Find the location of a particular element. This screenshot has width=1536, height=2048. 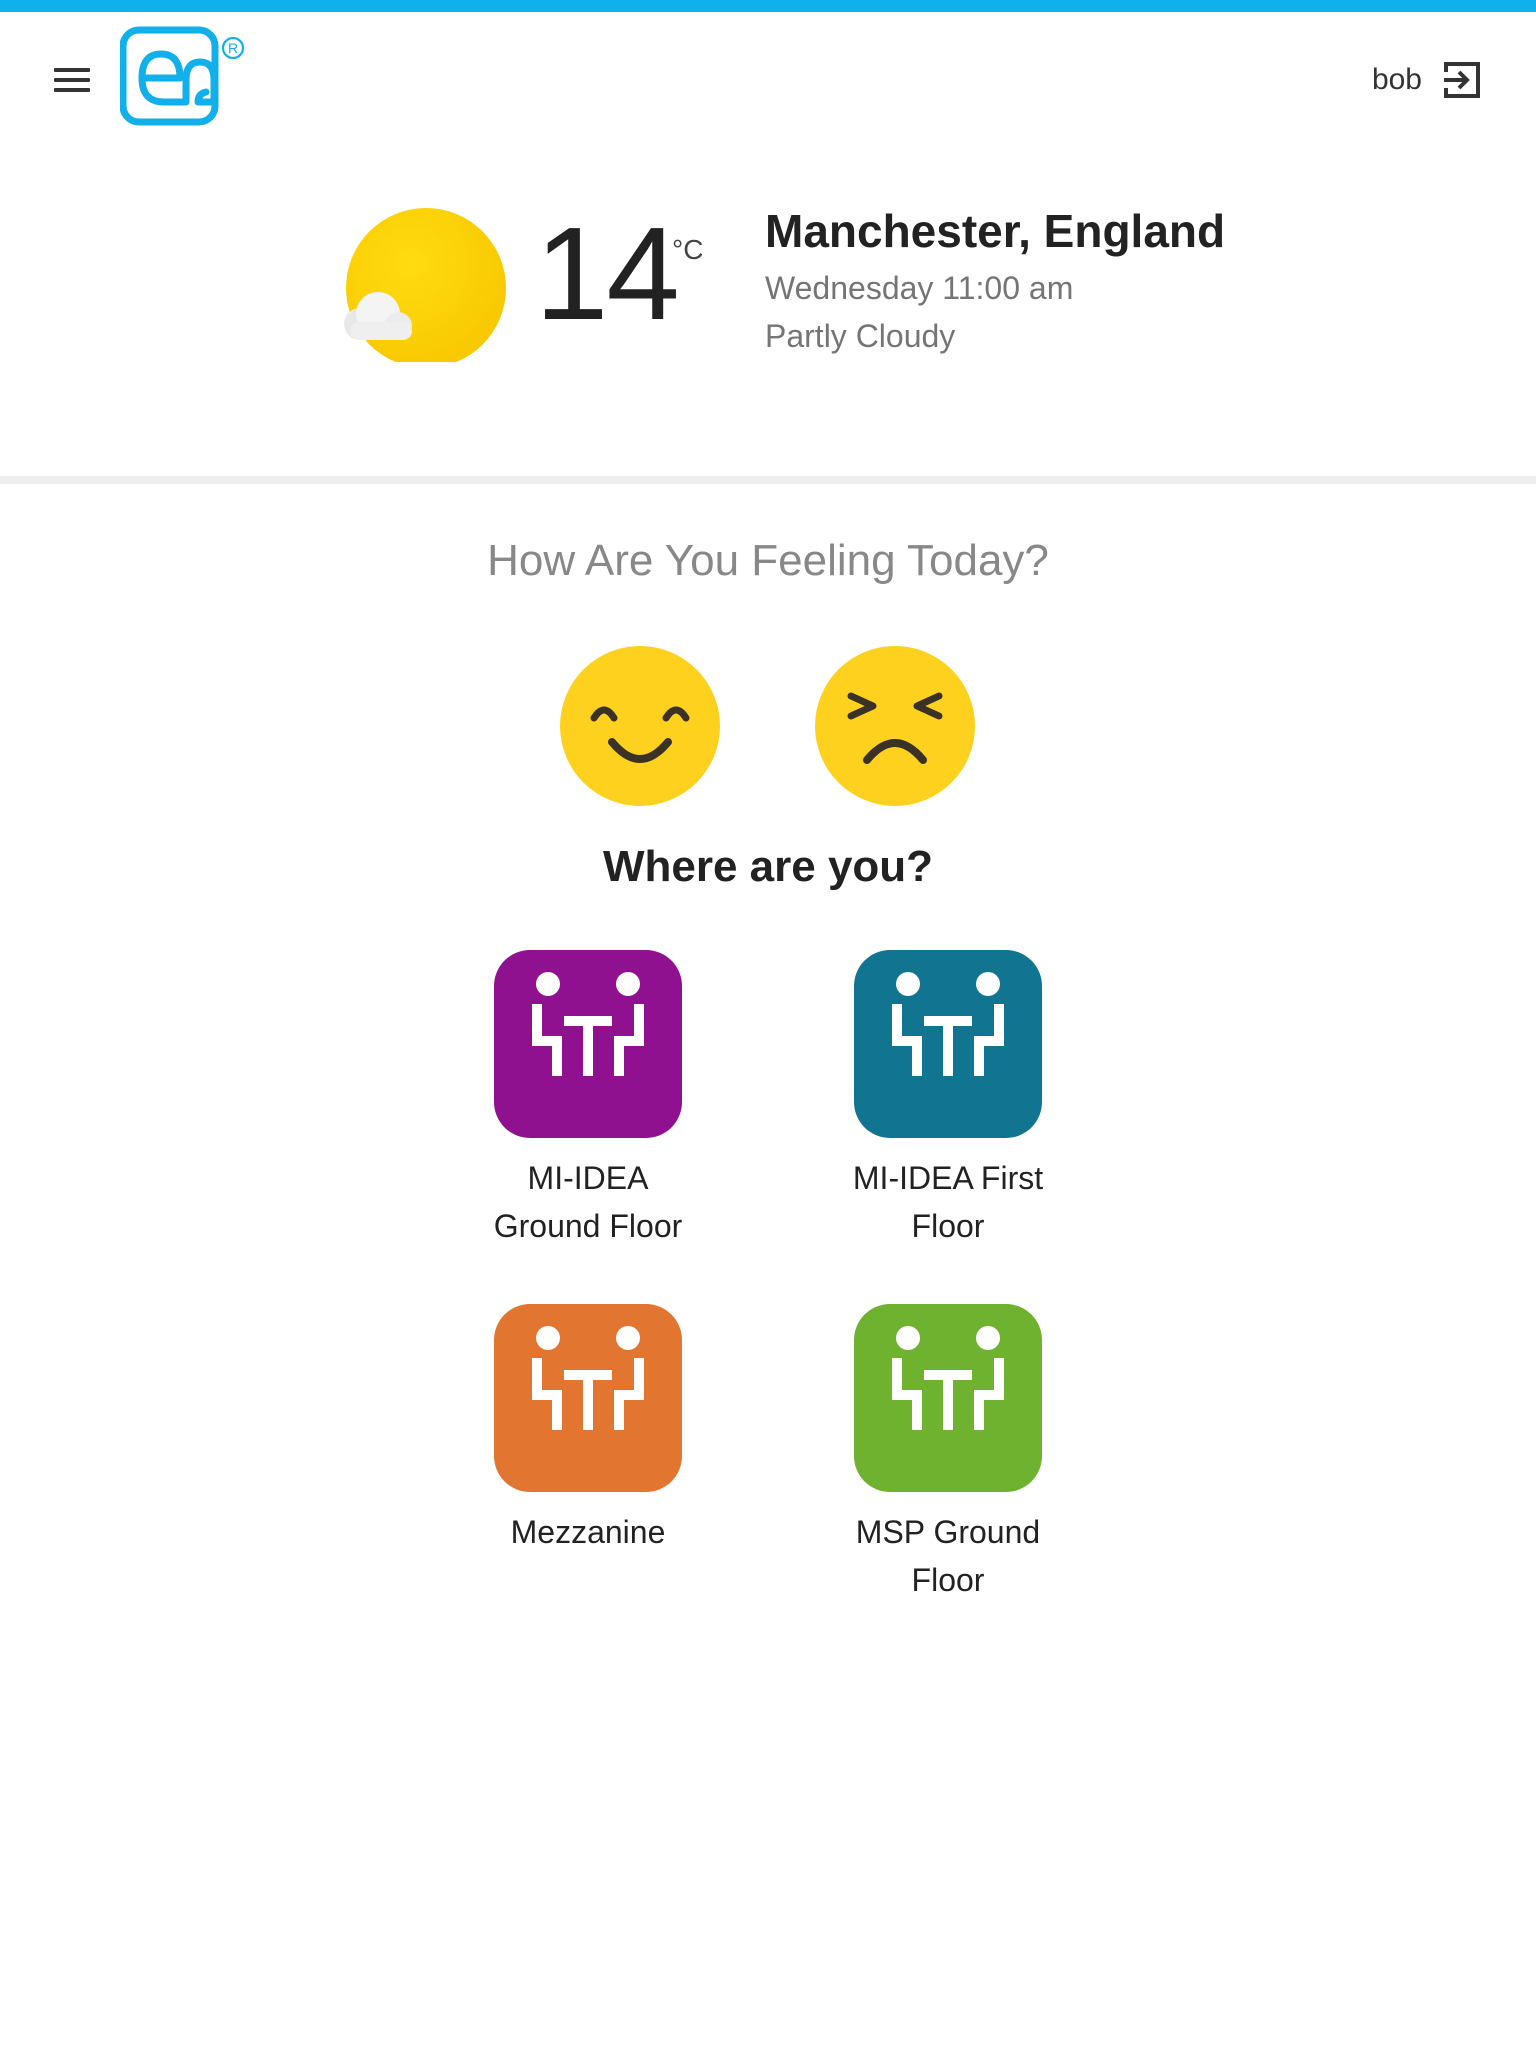

happy-mood-button is located at coordinates (640, 726).